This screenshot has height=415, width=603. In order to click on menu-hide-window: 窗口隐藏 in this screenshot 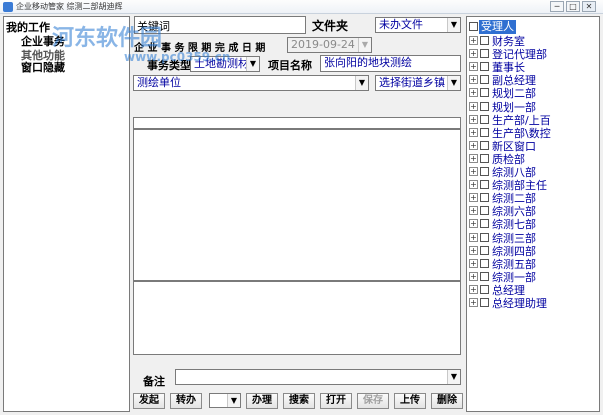, I will do `click(43, 67)`.